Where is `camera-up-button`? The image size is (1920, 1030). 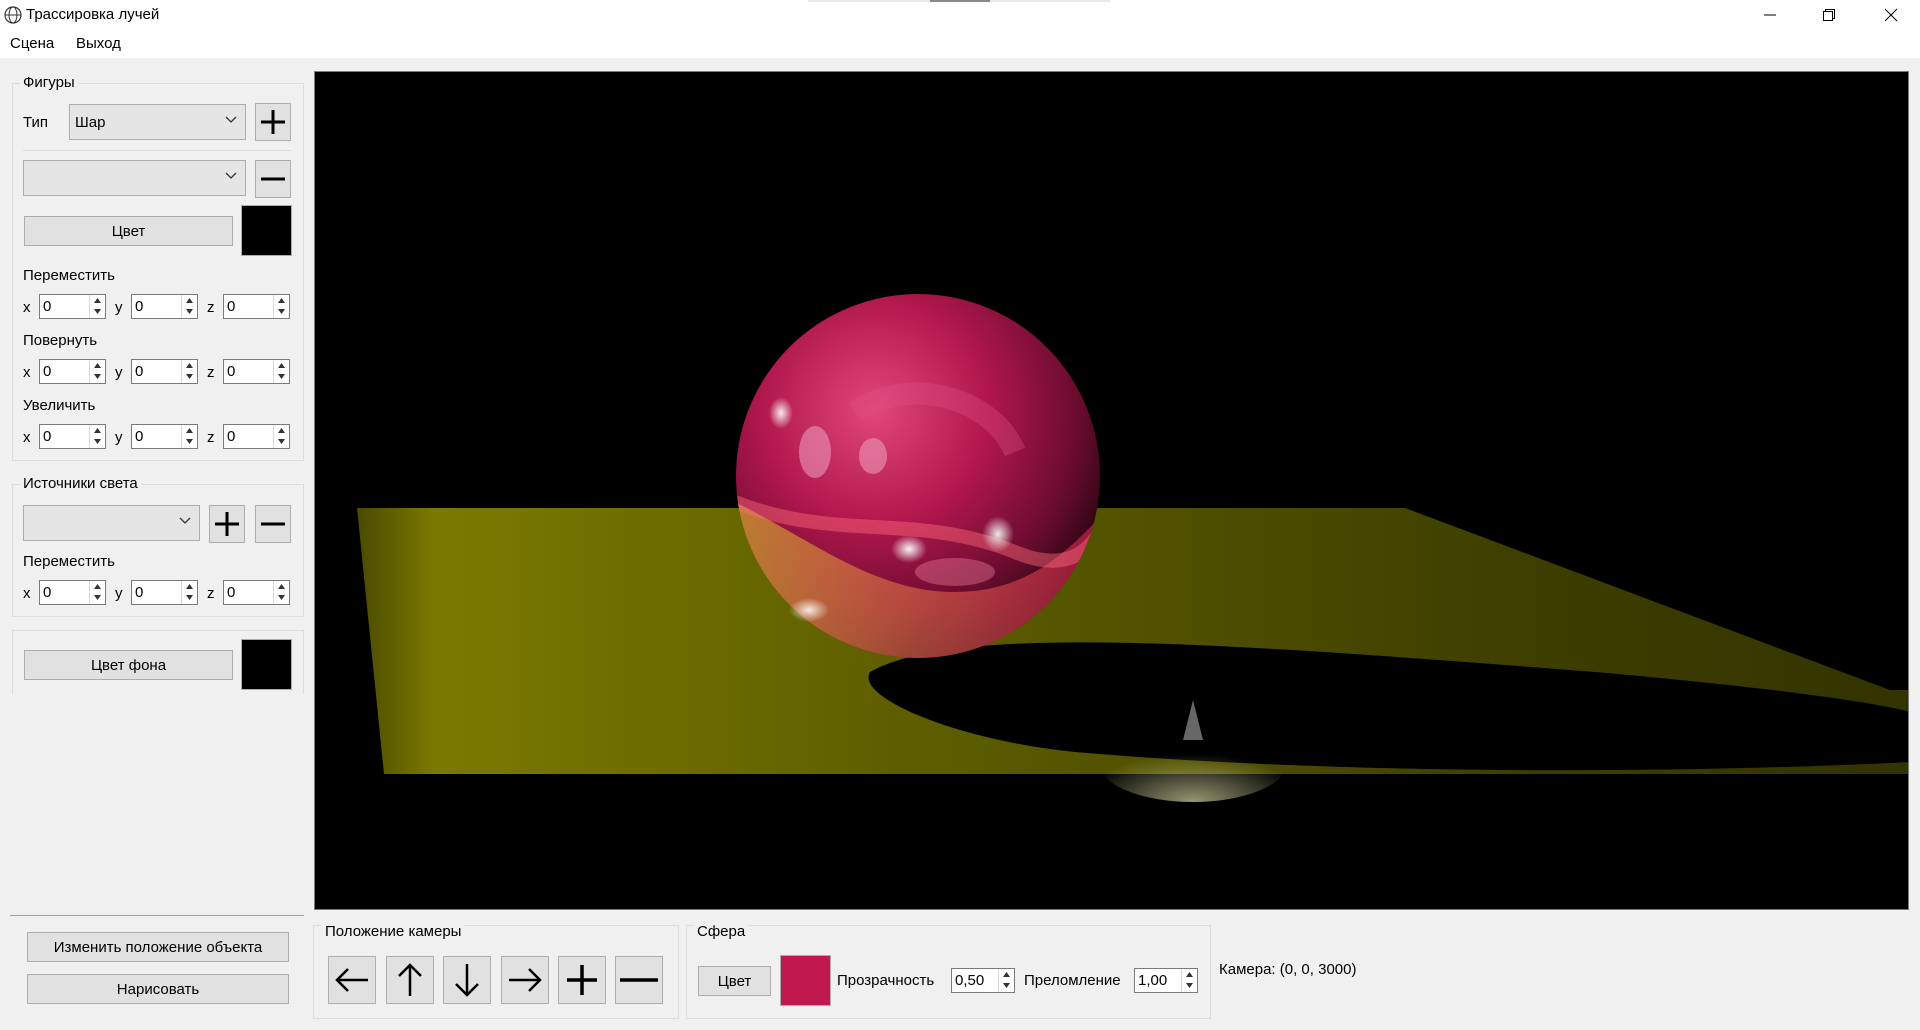 camera-up-button is located at coordinates (410, 980).